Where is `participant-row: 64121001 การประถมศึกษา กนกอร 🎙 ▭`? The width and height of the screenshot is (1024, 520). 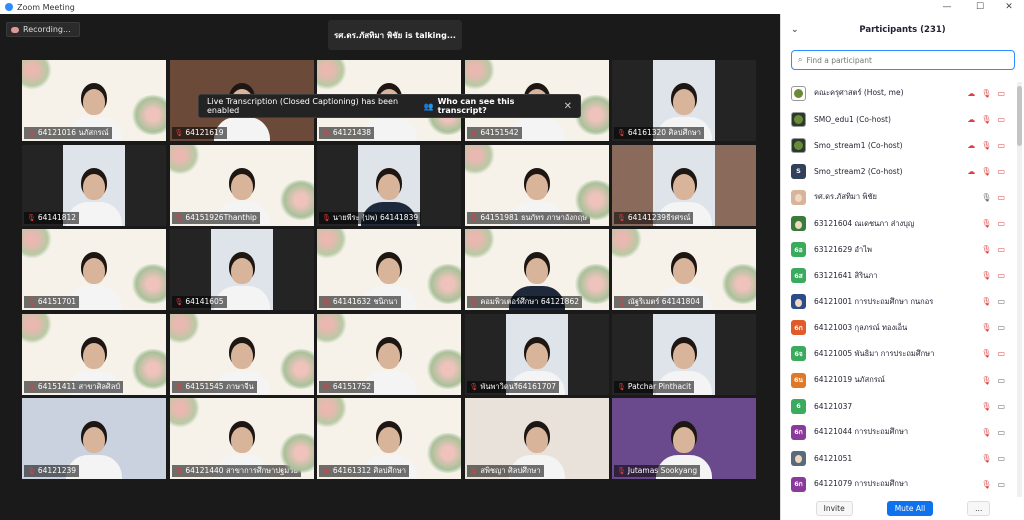 participant-row: 64121001 การประถมศึกษา กนกอร 🎙 ▭ is located at coordinates (899, 302).